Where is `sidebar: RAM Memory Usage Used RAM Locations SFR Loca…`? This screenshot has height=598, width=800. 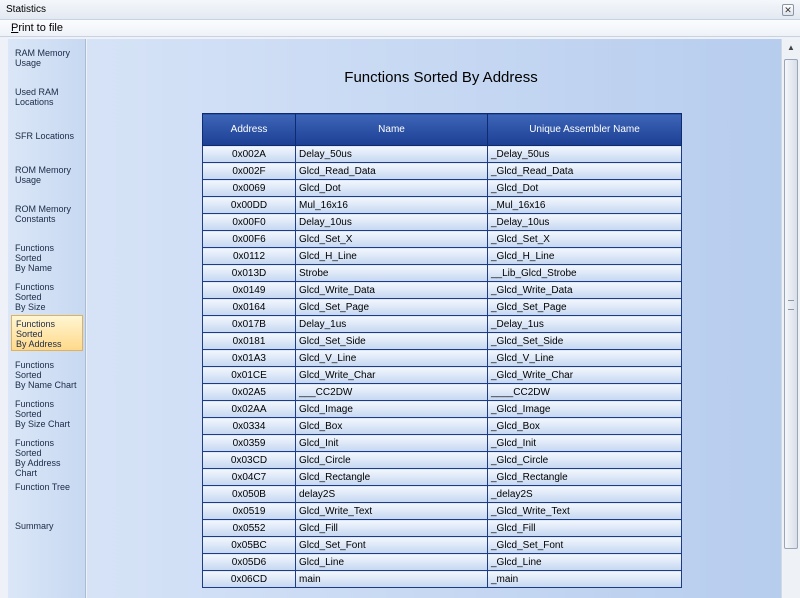 sidebar: RAM Memory Usage Used RAM Locations SFR Loca… is located at coordinates (47, 318).